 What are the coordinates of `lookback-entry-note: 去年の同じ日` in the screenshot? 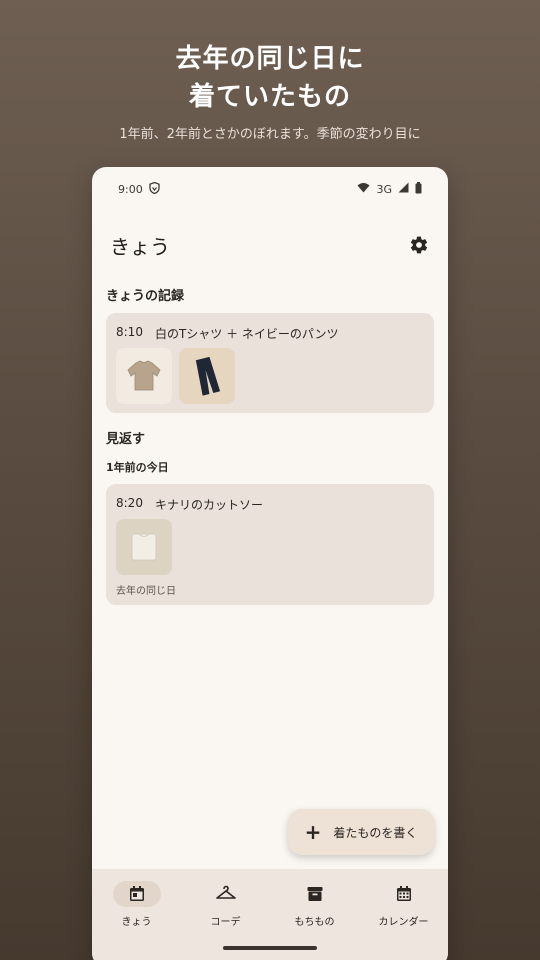 It's located at (146, 591).